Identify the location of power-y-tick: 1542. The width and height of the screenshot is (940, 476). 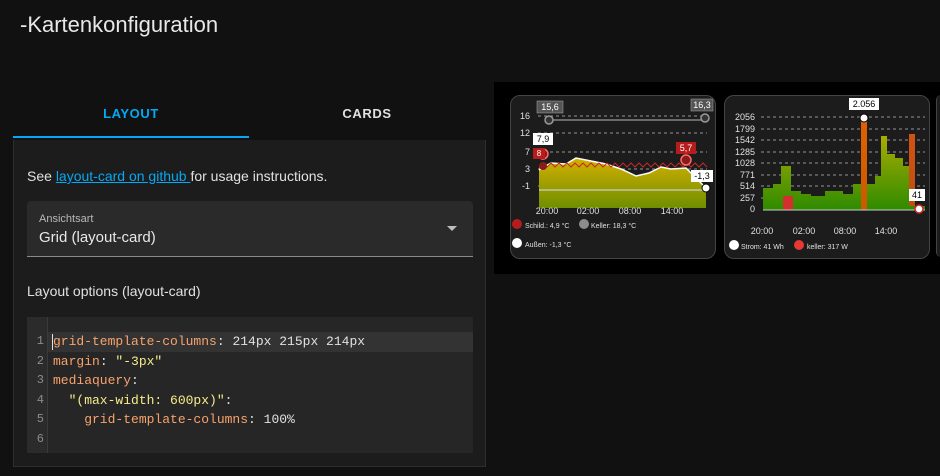
(745, 140).